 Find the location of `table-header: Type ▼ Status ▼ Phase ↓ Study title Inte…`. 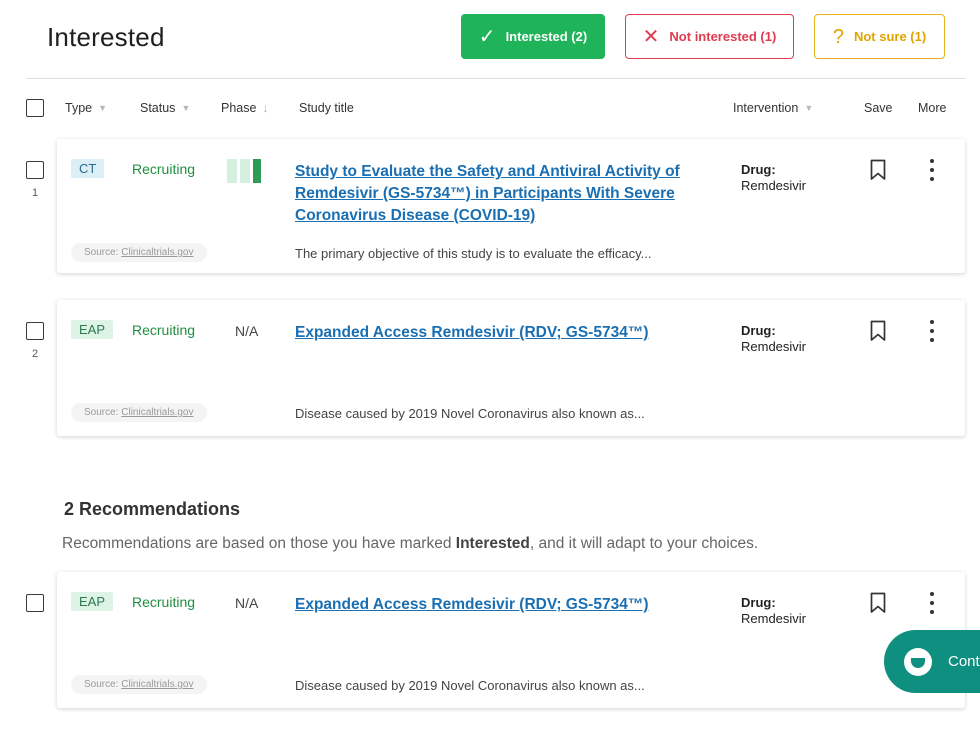

table-header: Type ▼ Status ▼ Phase ↓ Study title Inte… is located at coordinates (490, 109).